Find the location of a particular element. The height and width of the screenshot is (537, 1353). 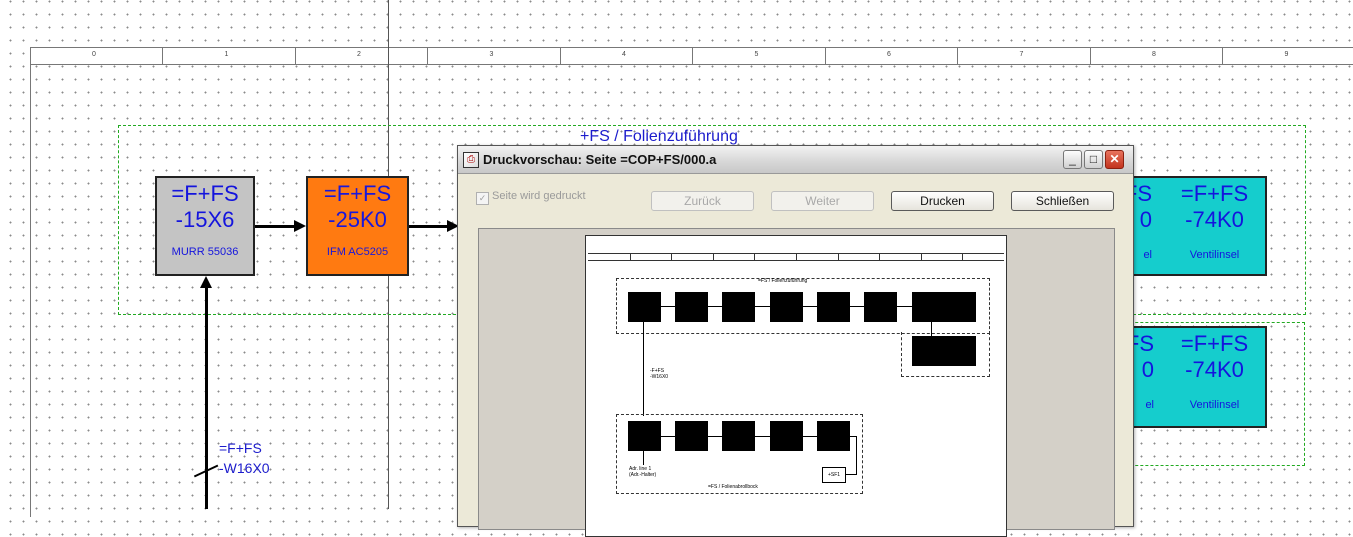

preview-ruler is located at coordinates (796, 257).